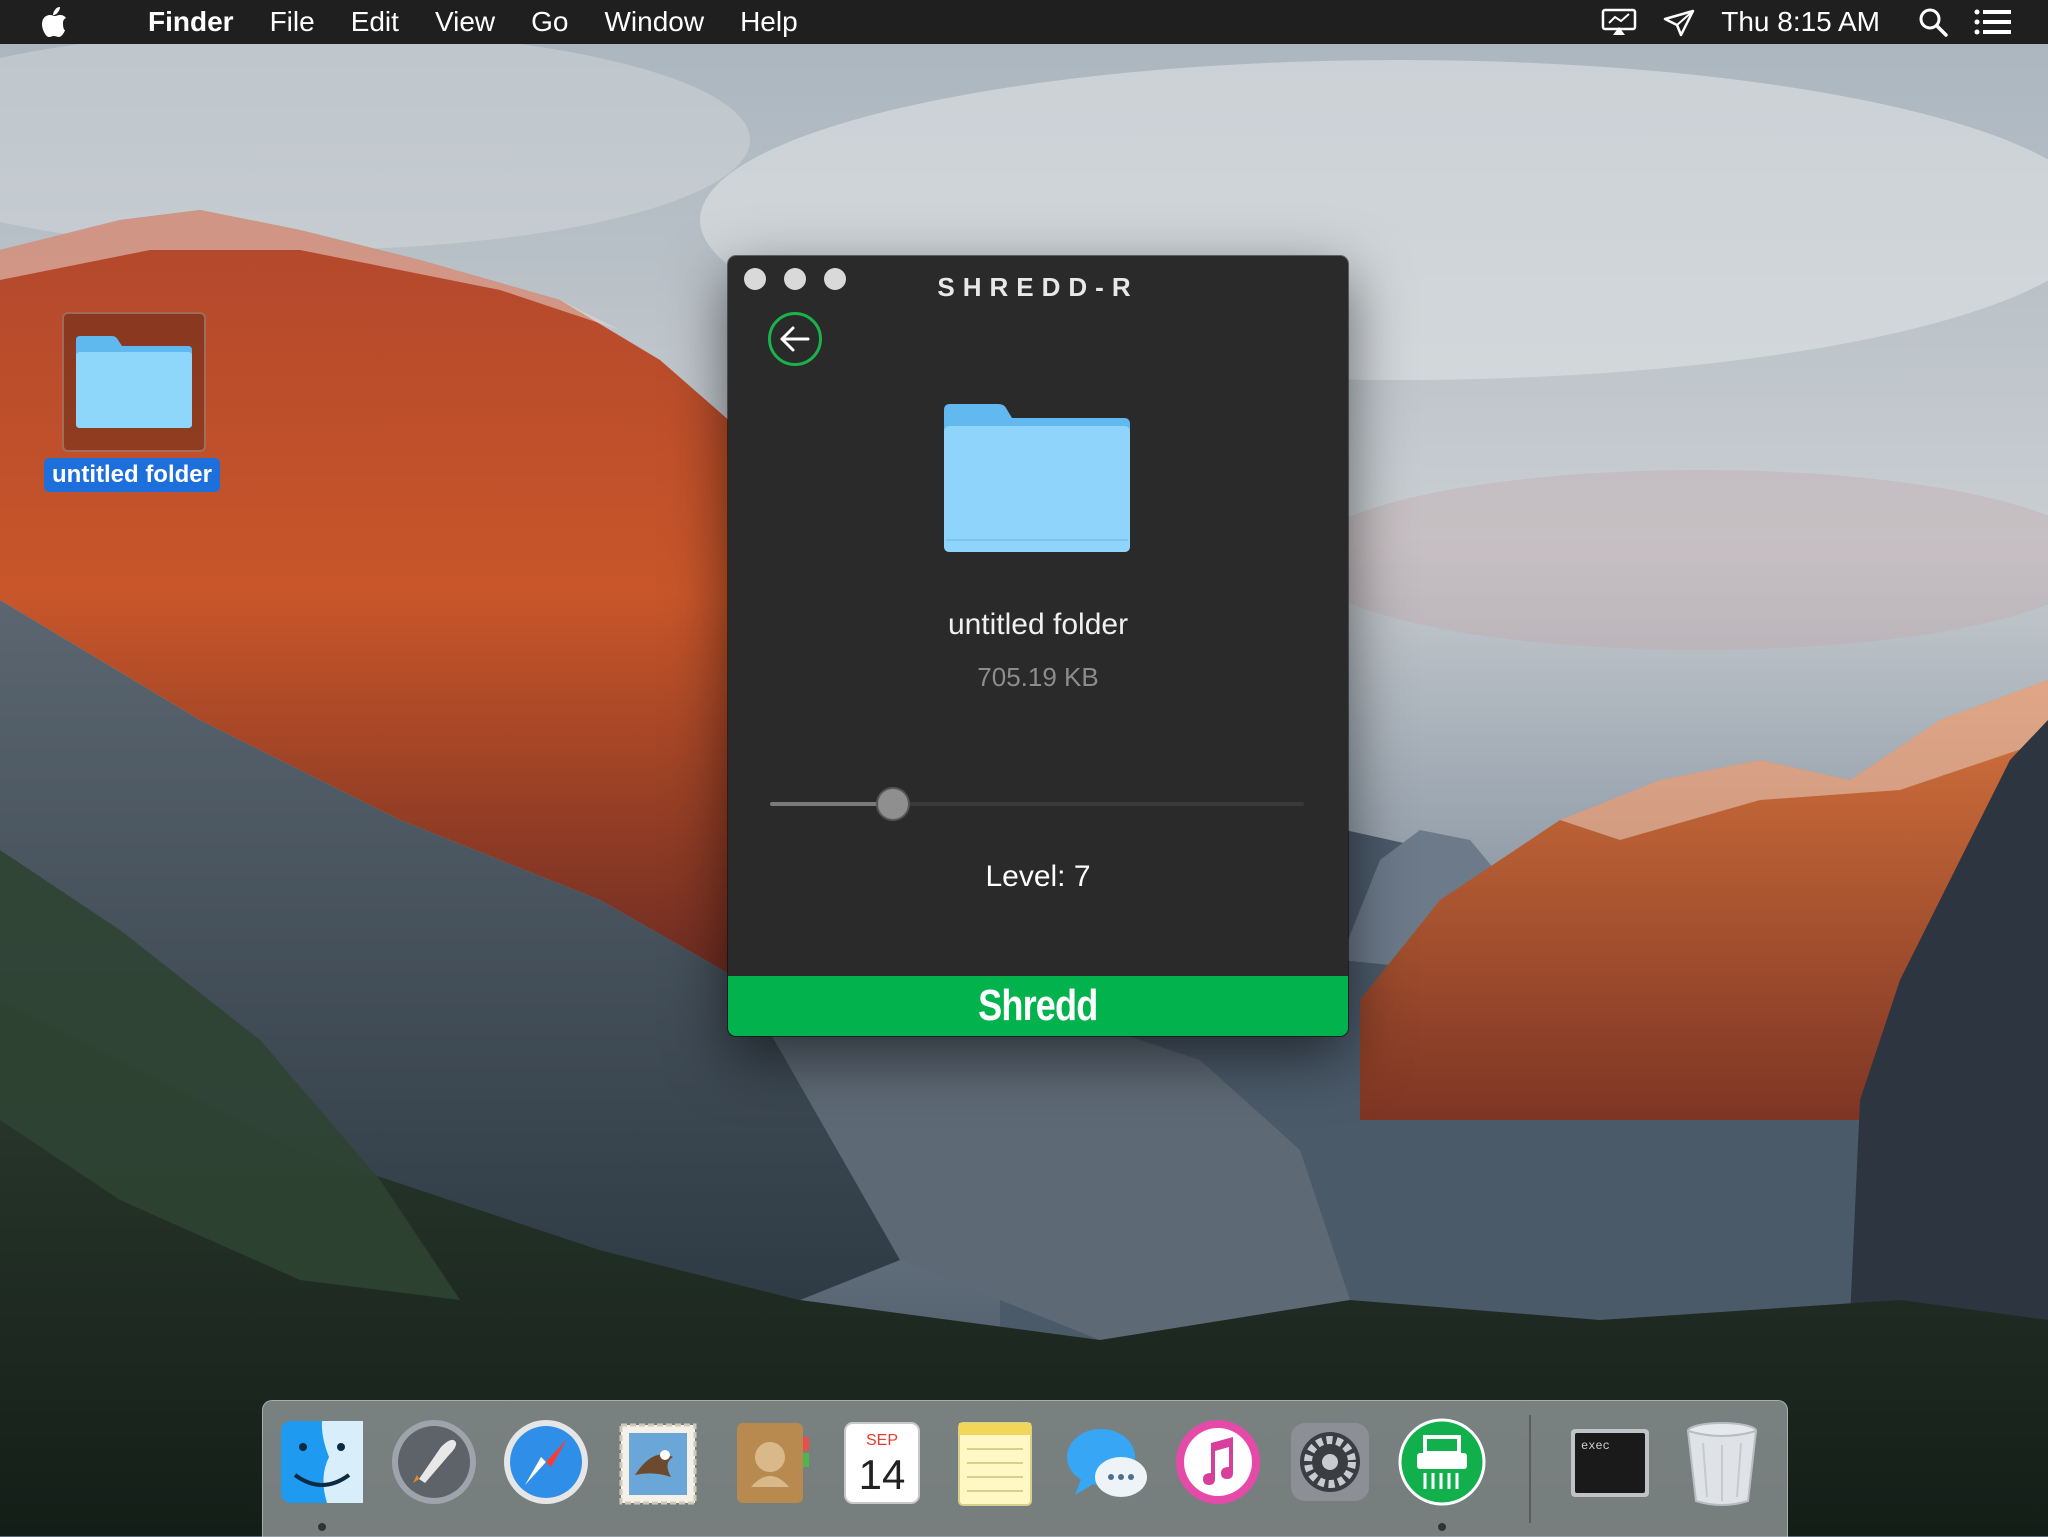  I want to click on dock-messages, so click(1106, 1465).